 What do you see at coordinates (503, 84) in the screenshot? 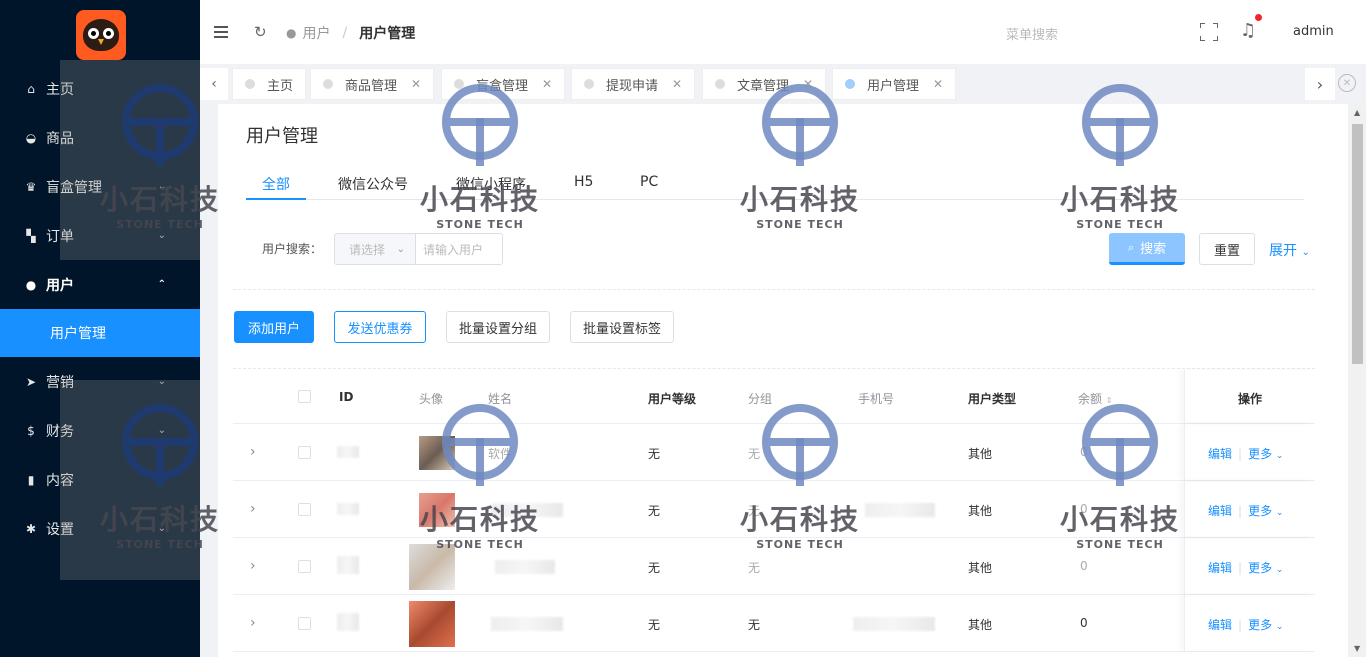
I see `tab-blindbox-management: 盲盒管理 ✕` at bounding box center [503, 84].